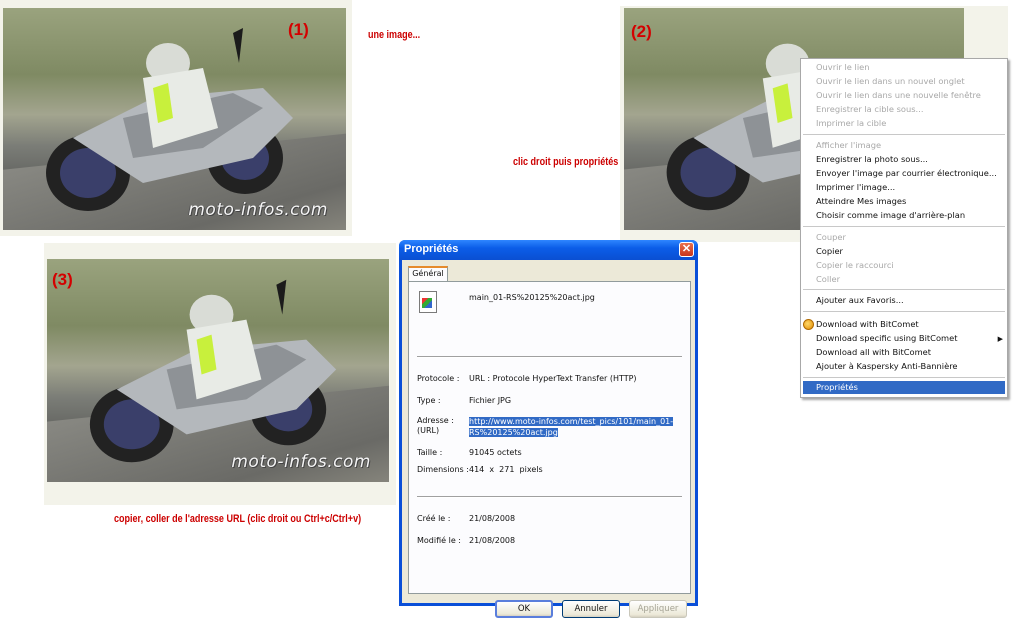 The image size is (1026, 619). Describe the element at coordinates (641, 31) in the screenshot. I see `step-2-label: (2)` at that location.